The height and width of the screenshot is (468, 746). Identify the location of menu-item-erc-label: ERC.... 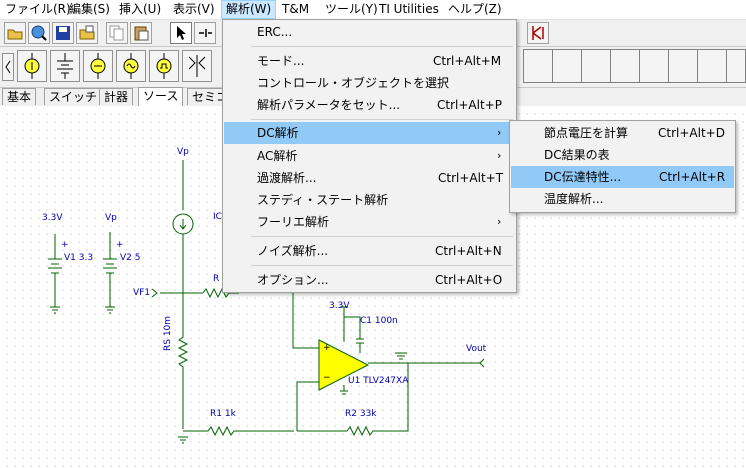
(275, 32).